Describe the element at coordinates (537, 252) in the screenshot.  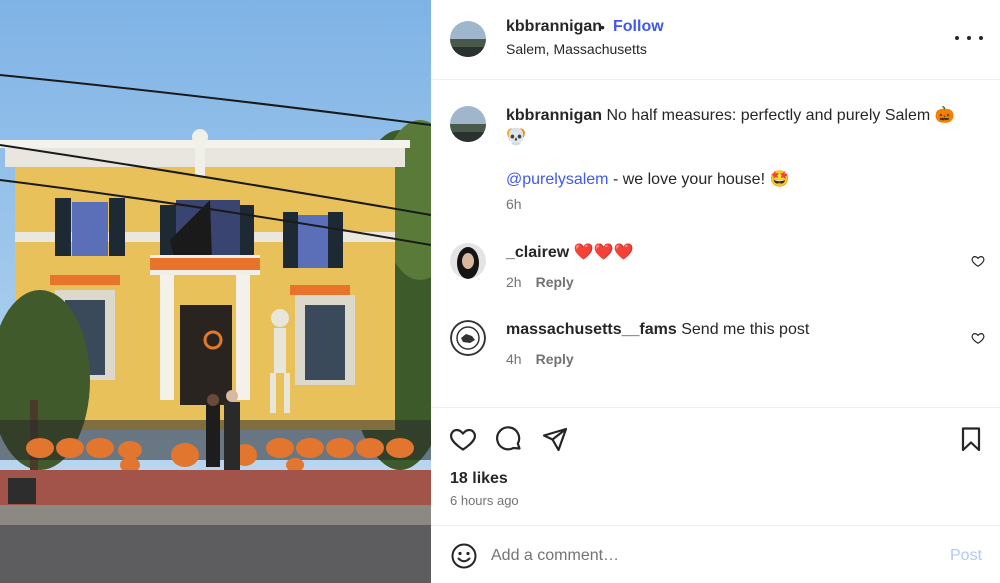
I see `comment-username: _clairew` at that location.